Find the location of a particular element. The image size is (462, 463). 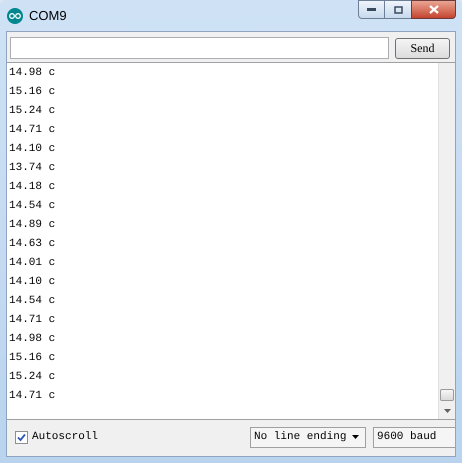

message-input-field is located at coordinates (199, 48).